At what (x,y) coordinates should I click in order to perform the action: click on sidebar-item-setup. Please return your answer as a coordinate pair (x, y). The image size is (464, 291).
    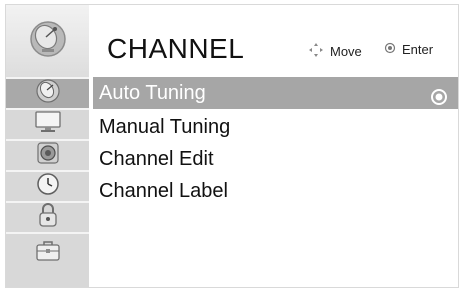
    Looking at the image, I should click on (47, 259).